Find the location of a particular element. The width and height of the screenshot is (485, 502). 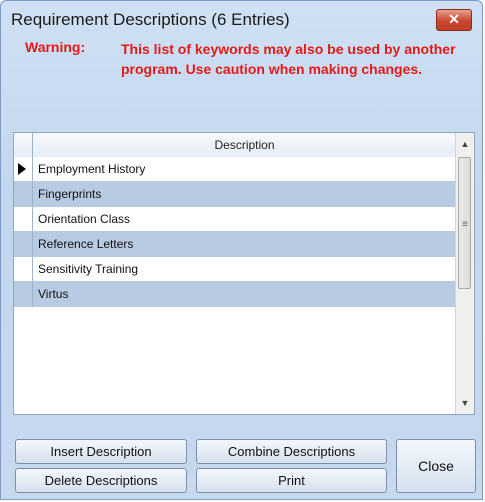

vertical-scrollbar: ▲ ≡ ▼ is located at coordinates (464, 273).